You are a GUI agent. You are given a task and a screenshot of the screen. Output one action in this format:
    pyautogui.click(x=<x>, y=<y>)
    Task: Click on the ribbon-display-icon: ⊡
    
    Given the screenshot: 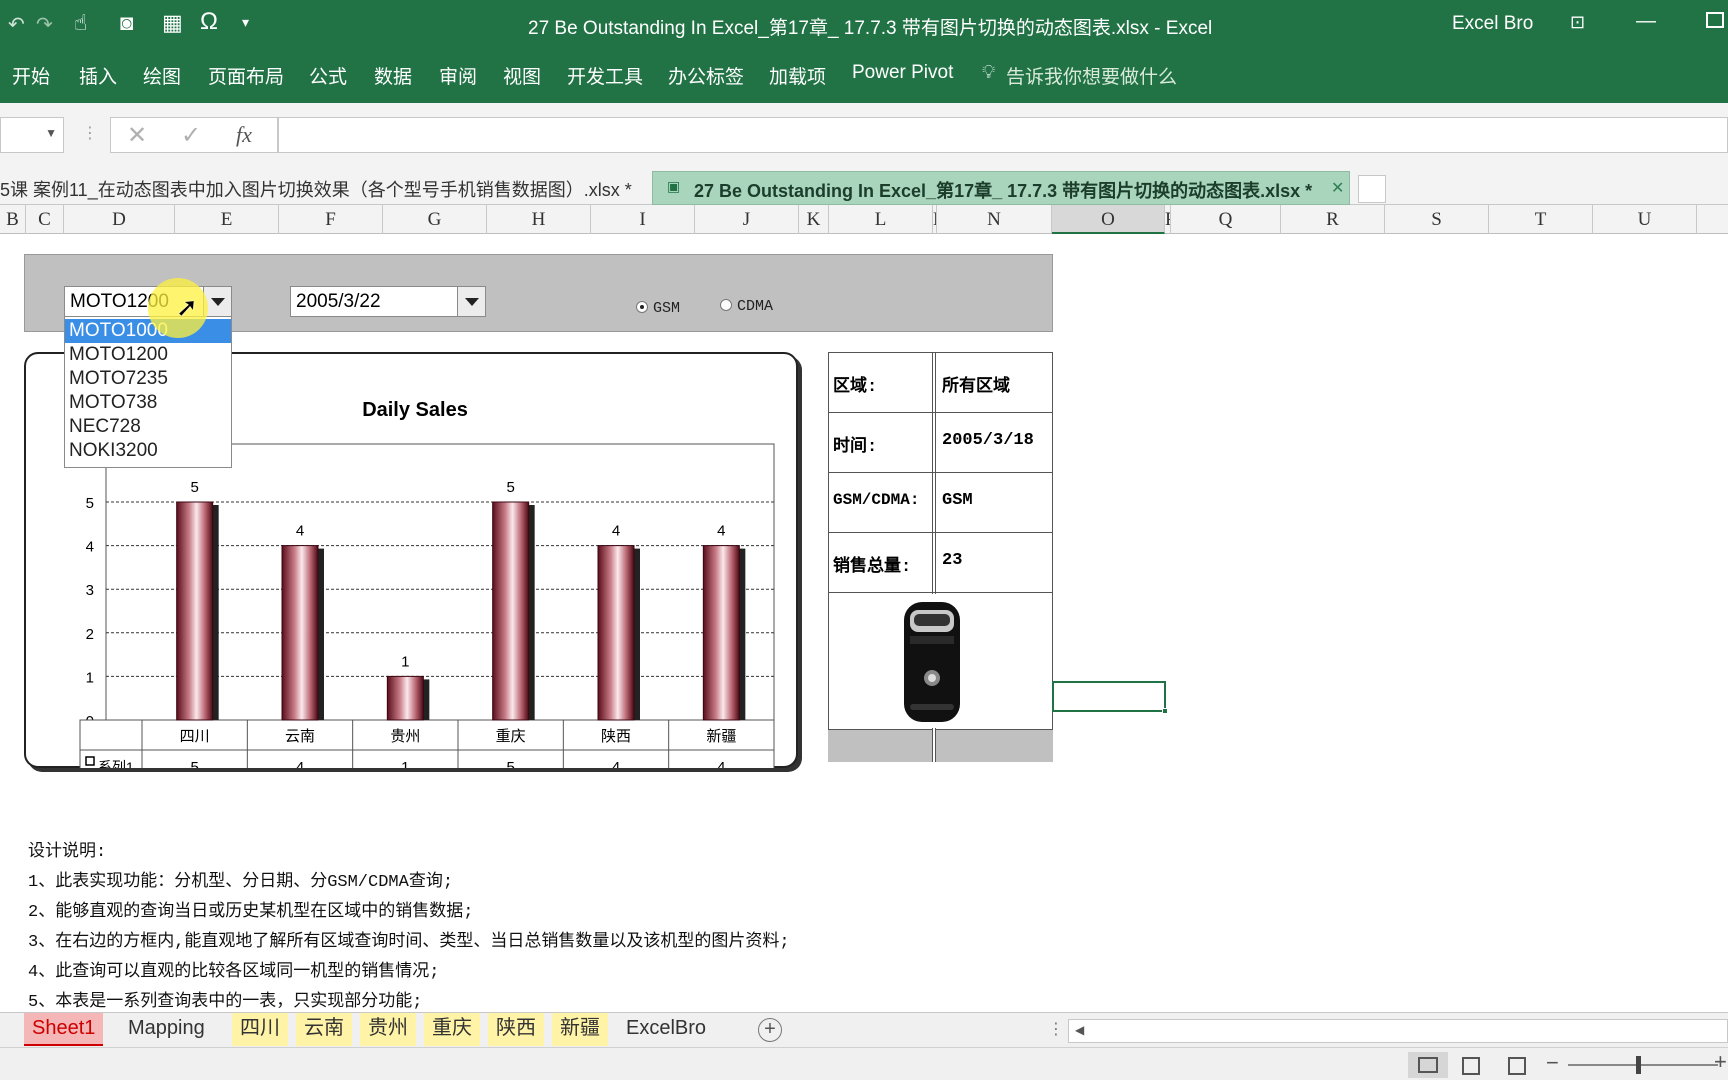 What is the action you would take?
    pyautogui.click(x=1577, y=22)
    